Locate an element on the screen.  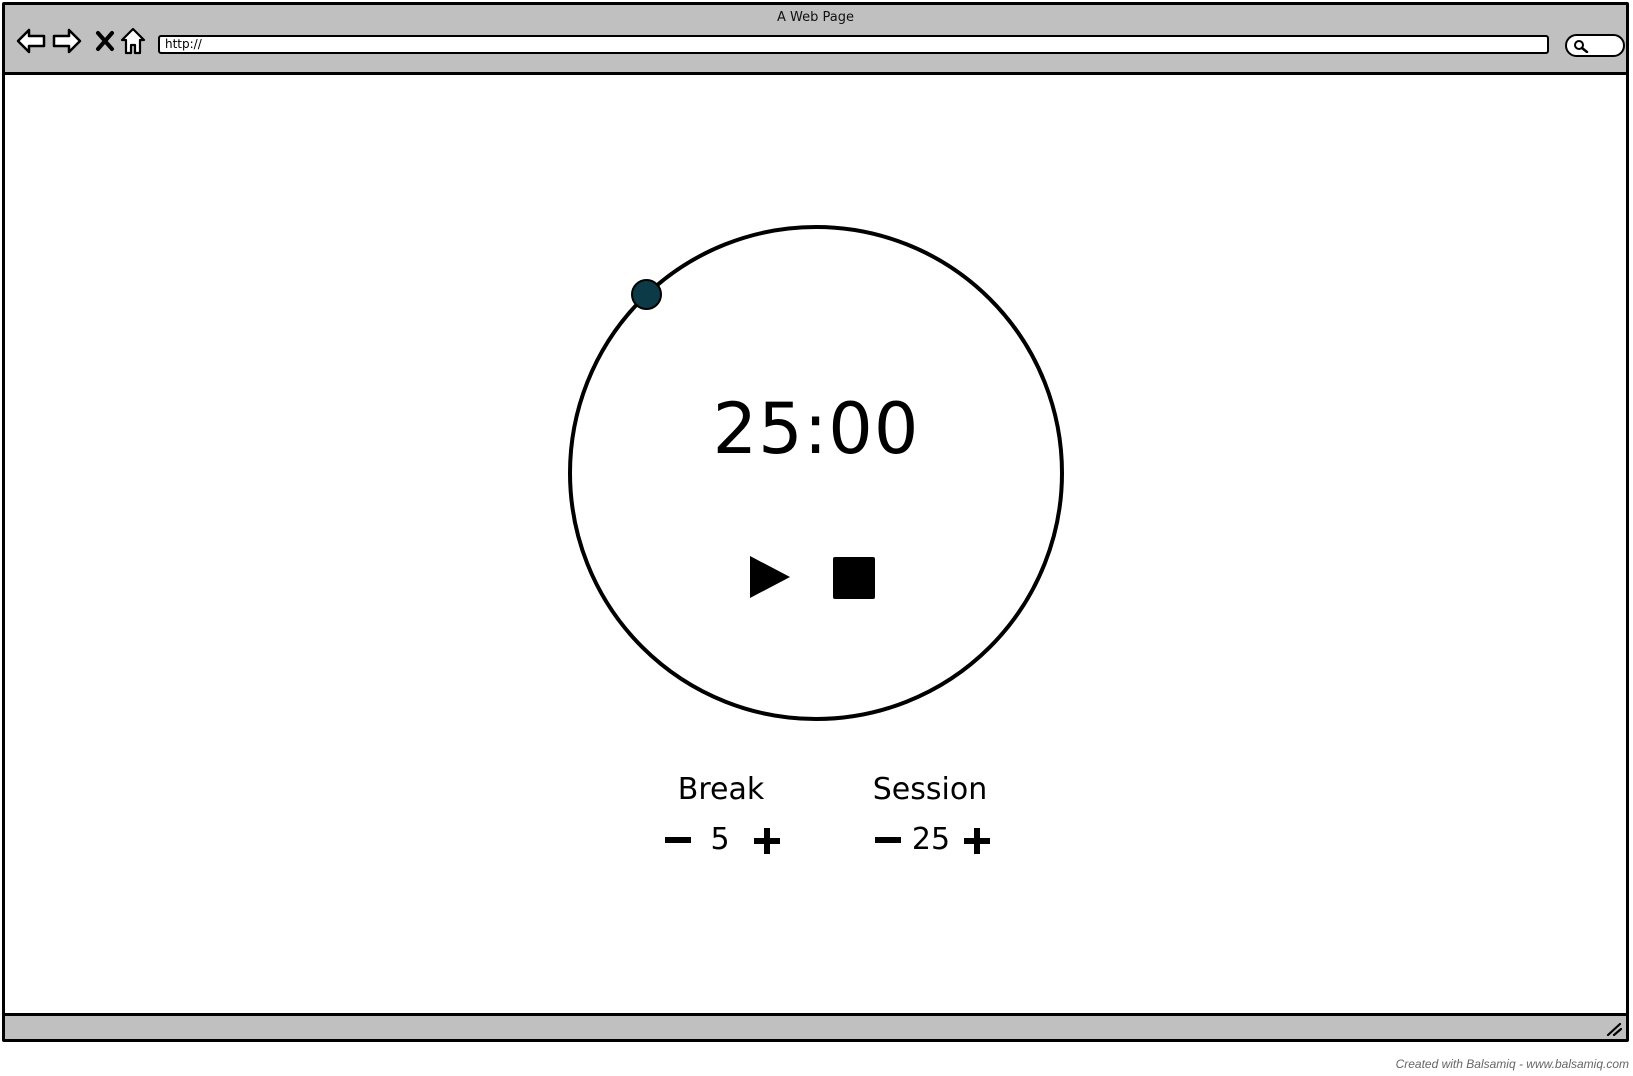
break-label: Break is located at coordinates (721, 789).